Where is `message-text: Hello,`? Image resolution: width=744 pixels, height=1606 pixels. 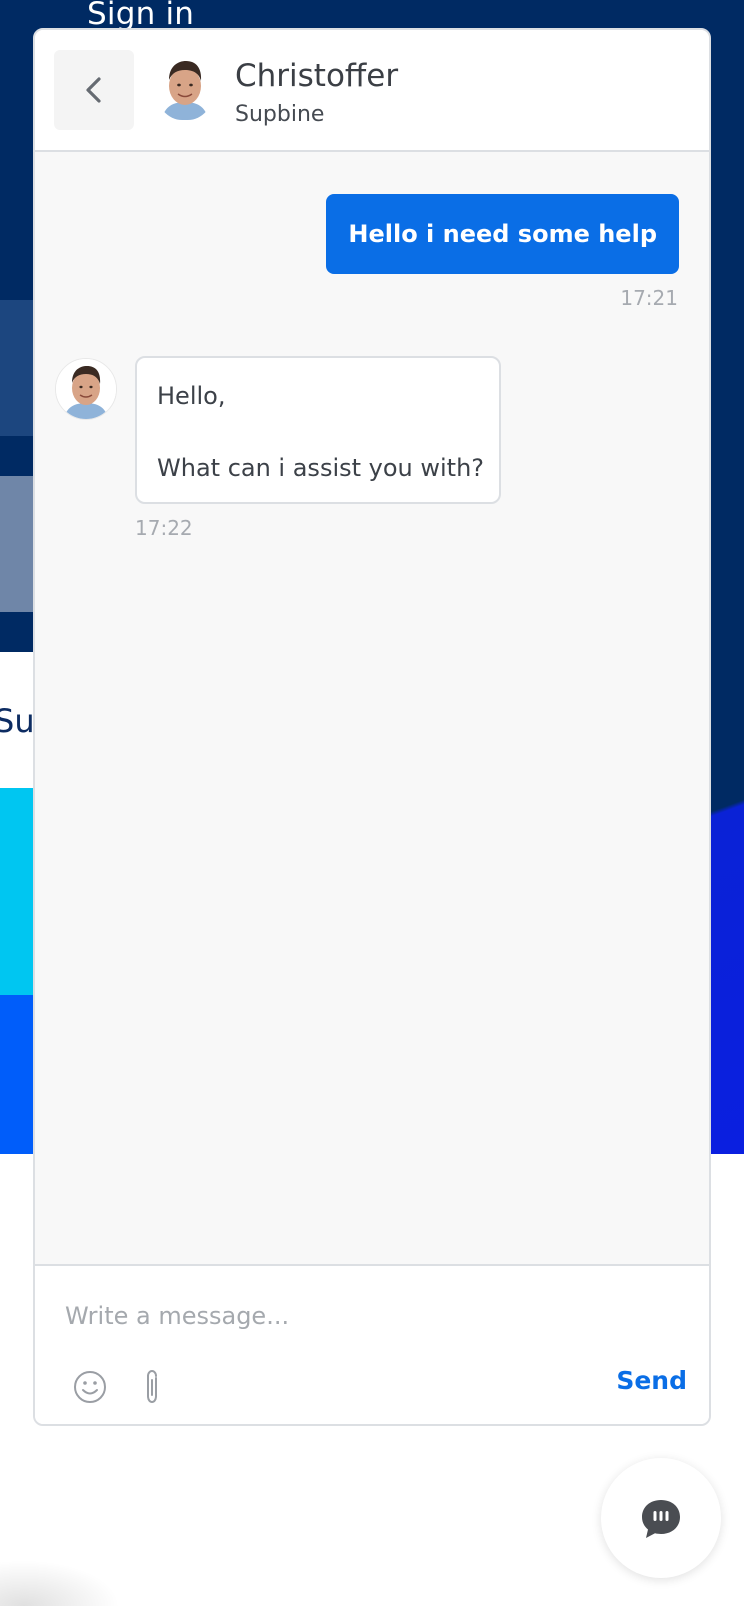
message-text: Hello, is located at coordinates (191, 396).